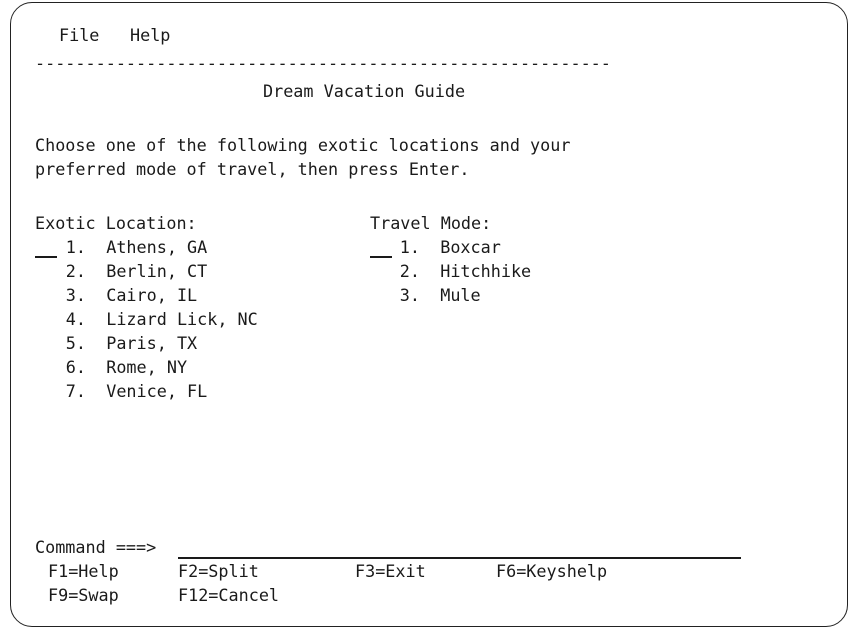 This screenshot has height=629, width=850. I want to click on location-option: 3. Cairo, IL, so click(129, 295).